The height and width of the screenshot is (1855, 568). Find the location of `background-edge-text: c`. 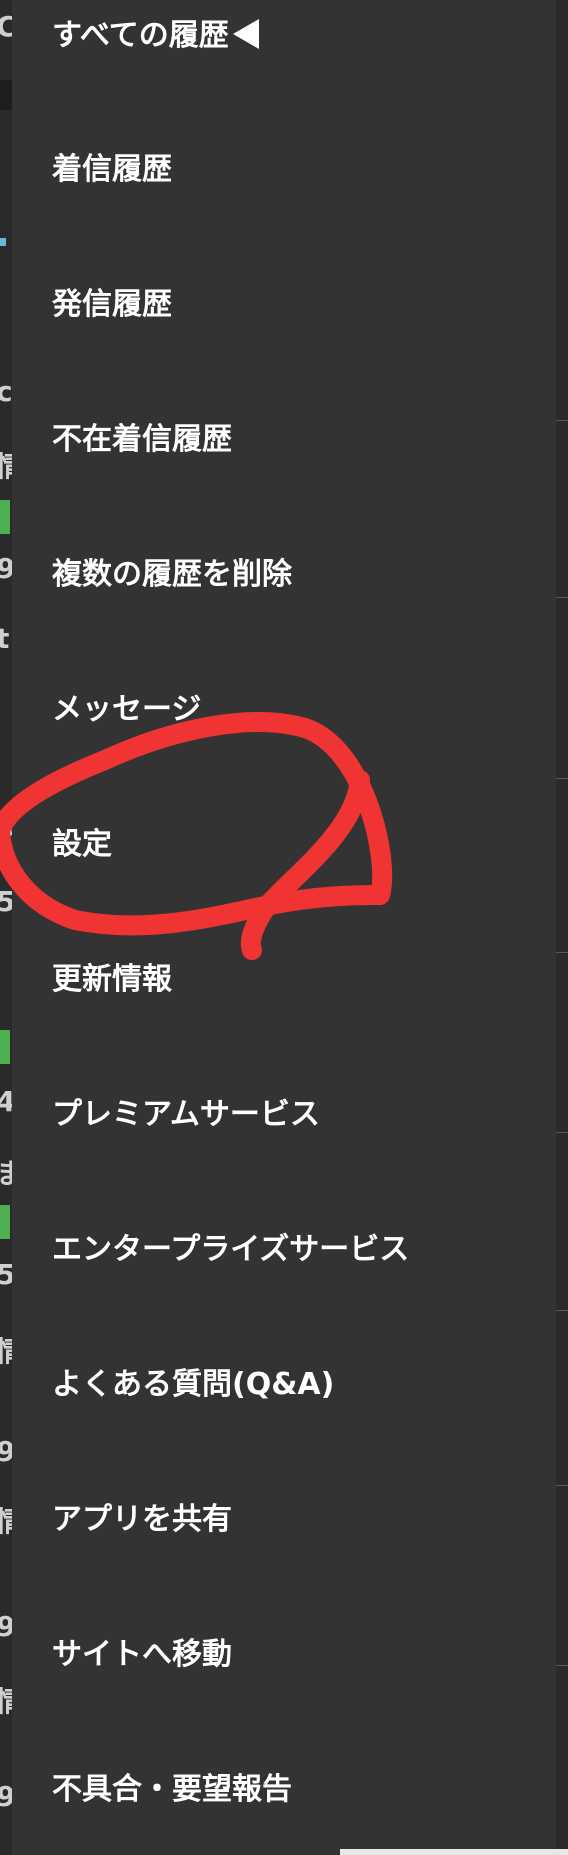

background-edge-text: c is located at coordinates (6, 391).